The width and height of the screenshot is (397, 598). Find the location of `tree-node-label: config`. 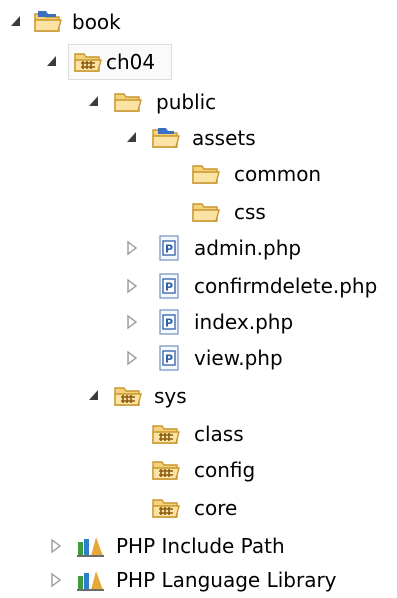

tree-node-label: config is located at coordinates (225, 470).